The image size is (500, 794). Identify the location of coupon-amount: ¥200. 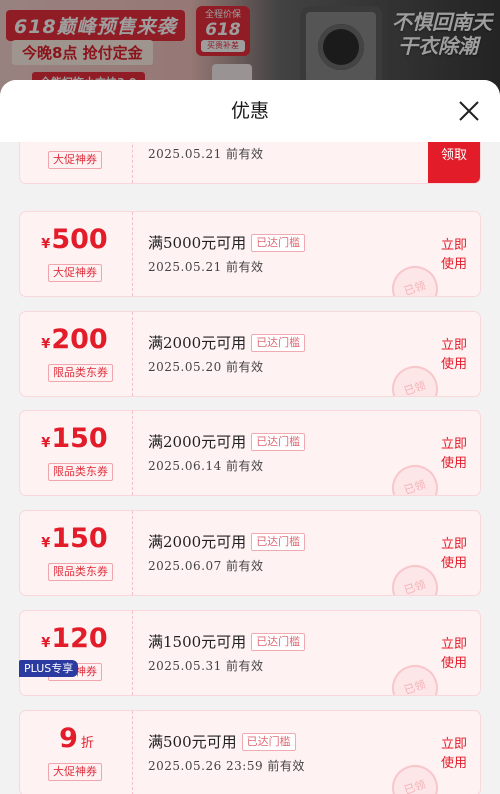
(76, 342).